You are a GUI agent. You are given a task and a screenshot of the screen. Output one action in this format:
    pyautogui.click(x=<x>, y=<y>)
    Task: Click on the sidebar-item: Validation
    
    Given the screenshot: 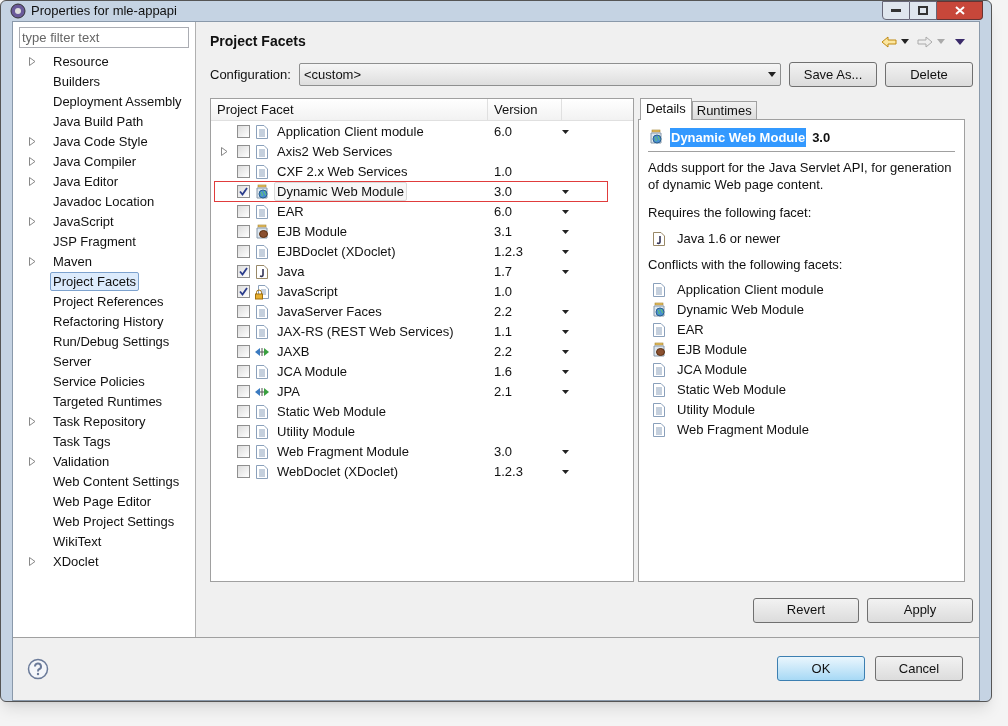 What is the action you would take?
    pyautogui.click(x=81, y=461)
    